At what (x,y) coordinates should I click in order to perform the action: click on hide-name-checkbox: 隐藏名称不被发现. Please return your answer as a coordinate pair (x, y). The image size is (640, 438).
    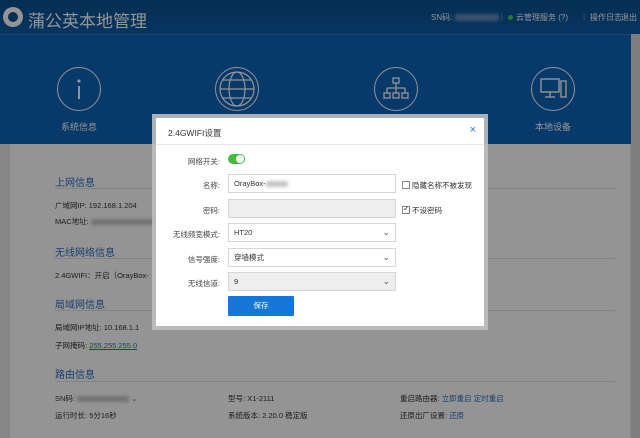
    Looking at the image, I should click on (437, 185).